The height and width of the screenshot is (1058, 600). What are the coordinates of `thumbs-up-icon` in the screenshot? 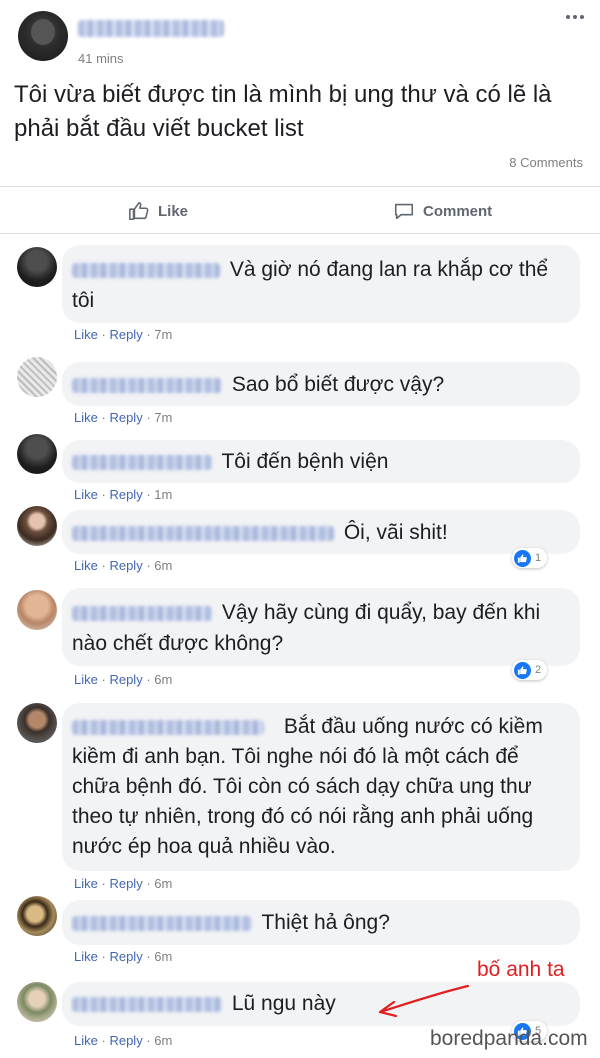 It's located at (139, 211).